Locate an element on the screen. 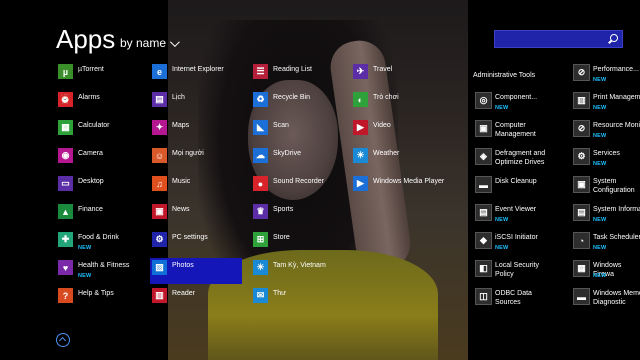  app-tile: ▣ News is located at coordinates (196, 215).